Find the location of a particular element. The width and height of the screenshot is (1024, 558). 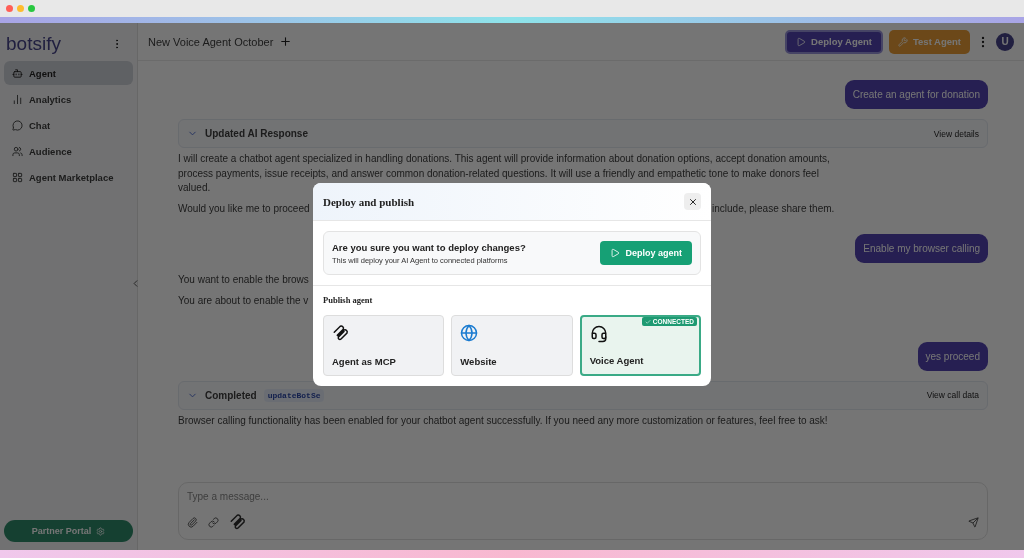

agent-title: New Voice Agent October is located at coordinates (211, 41).